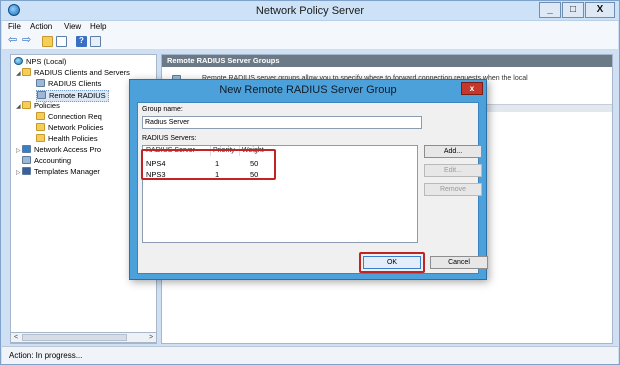 The width and height of the screenshot is (620, 365). What do you see at coordinates (16, 337) in the screenshot?
I see `scroll-left-icon: <` at bounding box center [16, 337].